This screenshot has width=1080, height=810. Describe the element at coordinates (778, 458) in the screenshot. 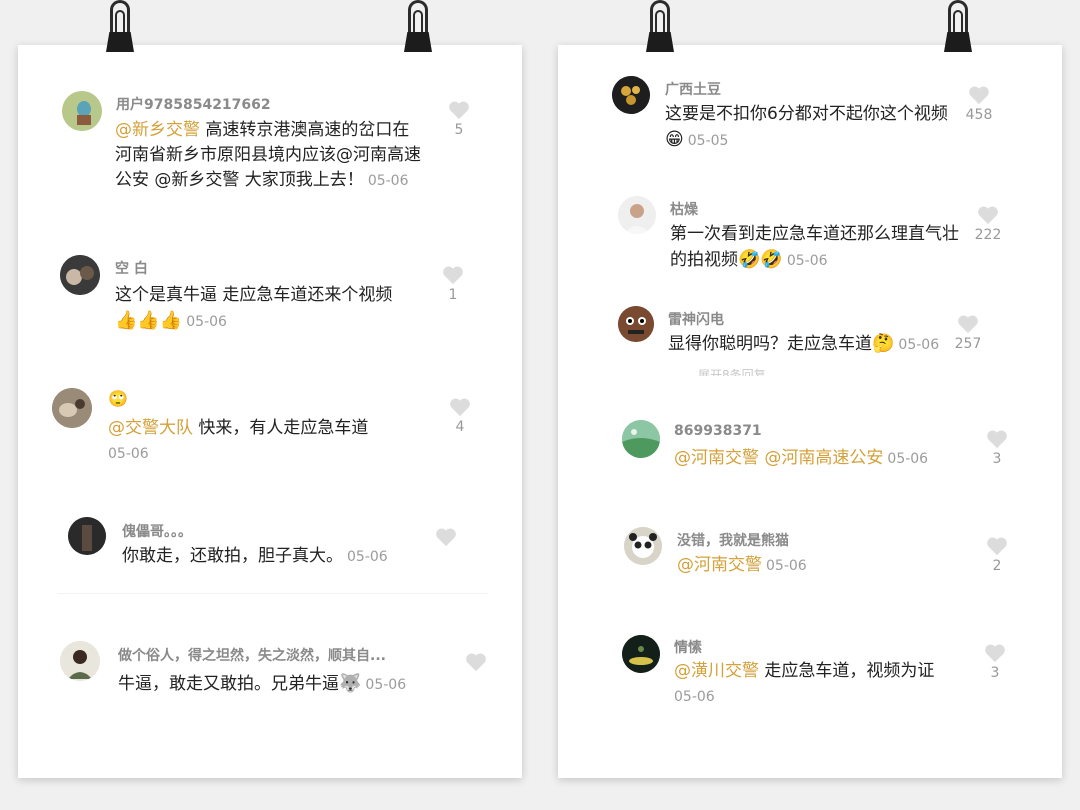

I see `mention-link: @河南交警 @河南高速公安` at that location.